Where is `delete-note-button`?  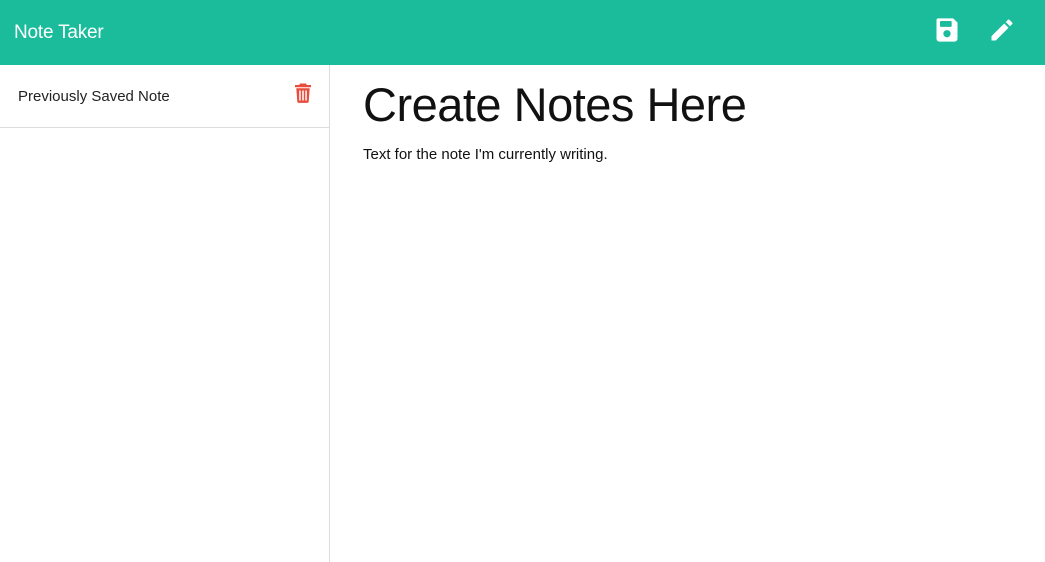 delete-note-button is located at coordinates (303, 93).